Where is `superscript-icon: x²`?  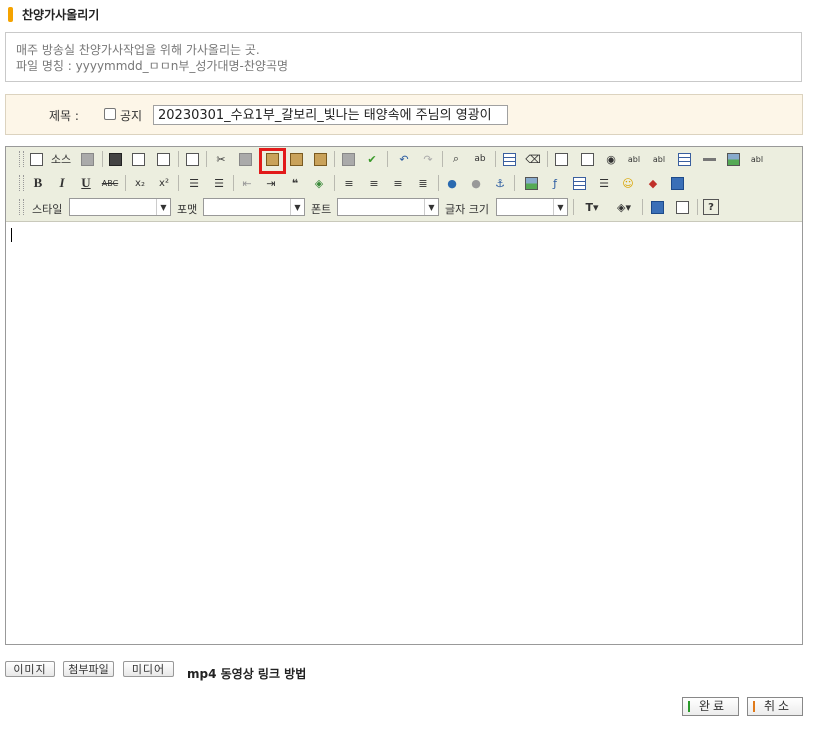 superscript-icon: x² is located at coordinates (164, 183).